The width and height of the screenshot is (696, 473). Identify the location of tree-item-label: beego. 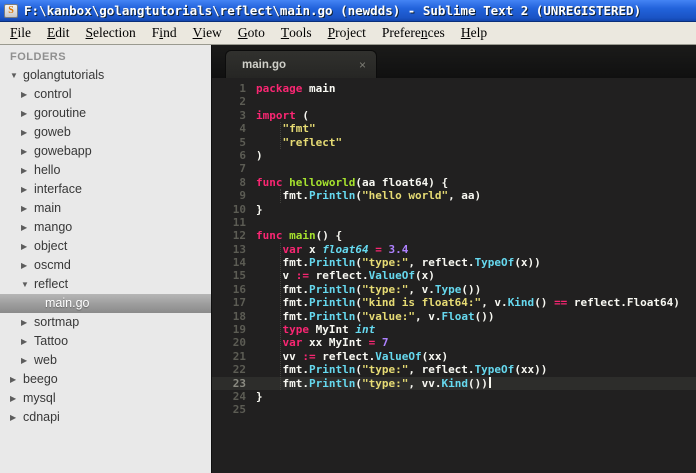
(40, 379).